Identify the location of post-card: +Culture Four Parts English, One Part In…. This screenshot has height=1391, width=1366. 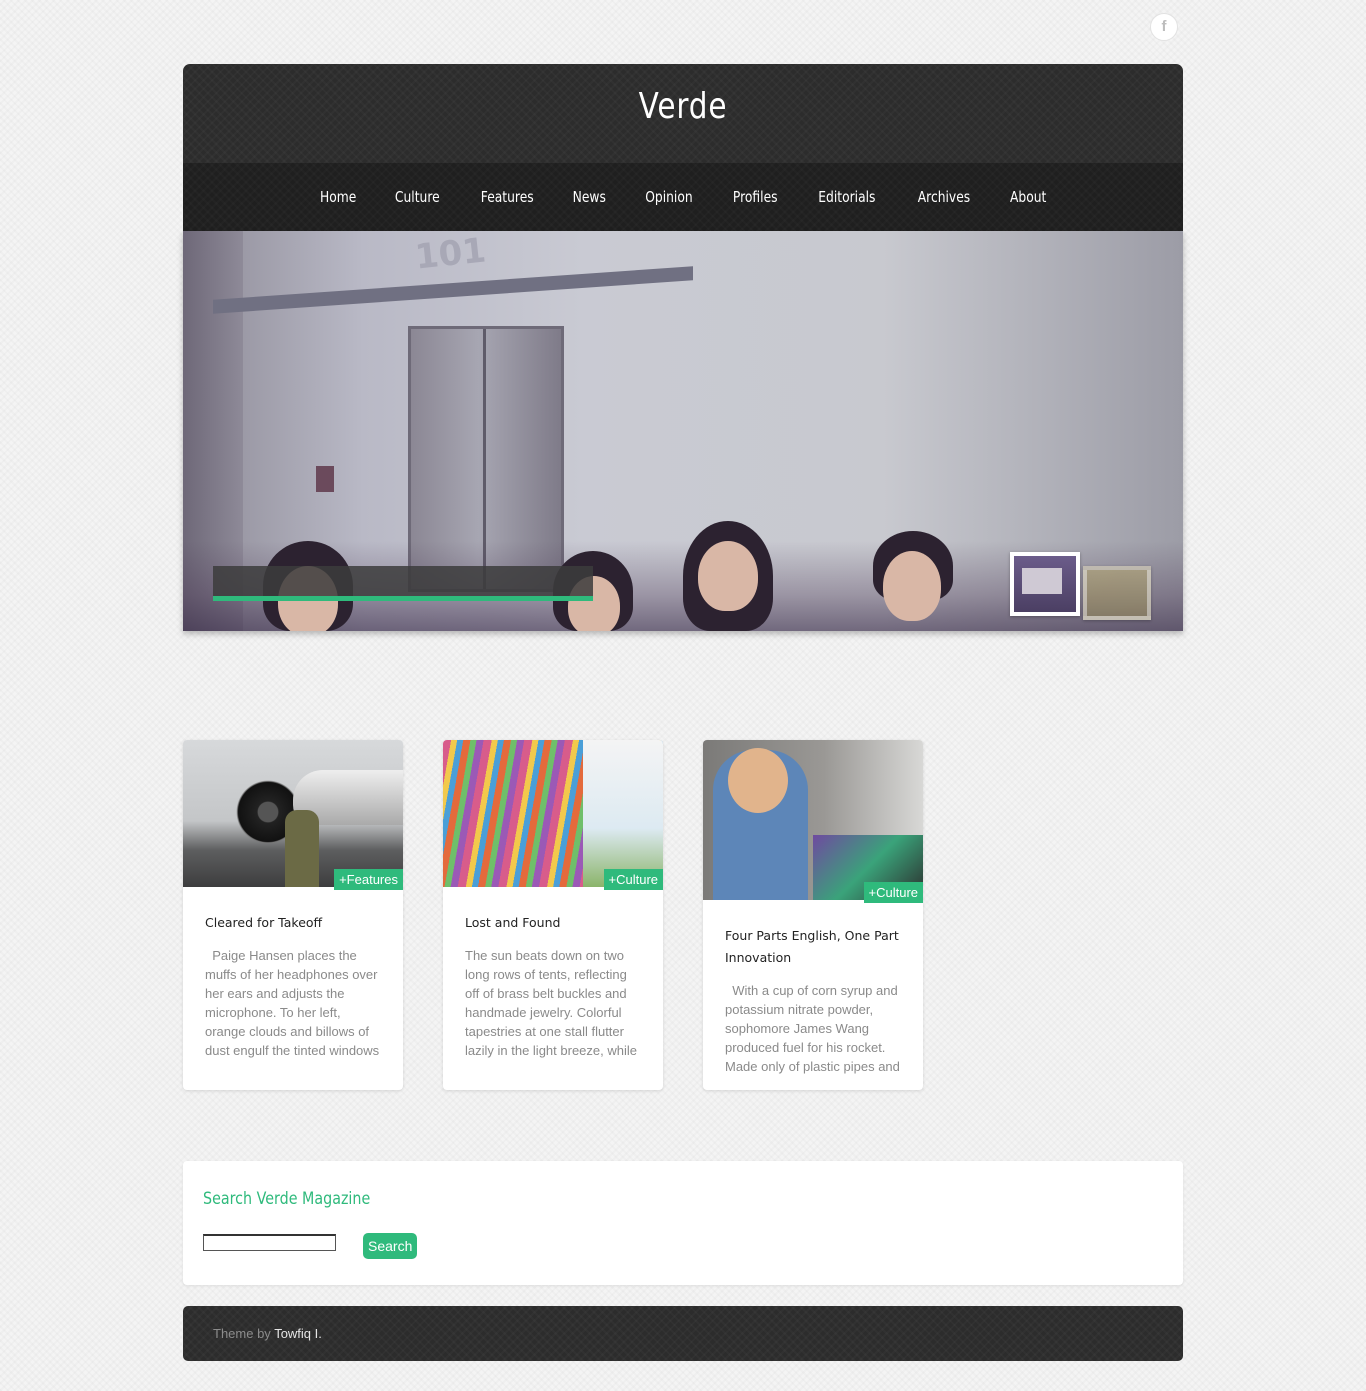
(813, 915).